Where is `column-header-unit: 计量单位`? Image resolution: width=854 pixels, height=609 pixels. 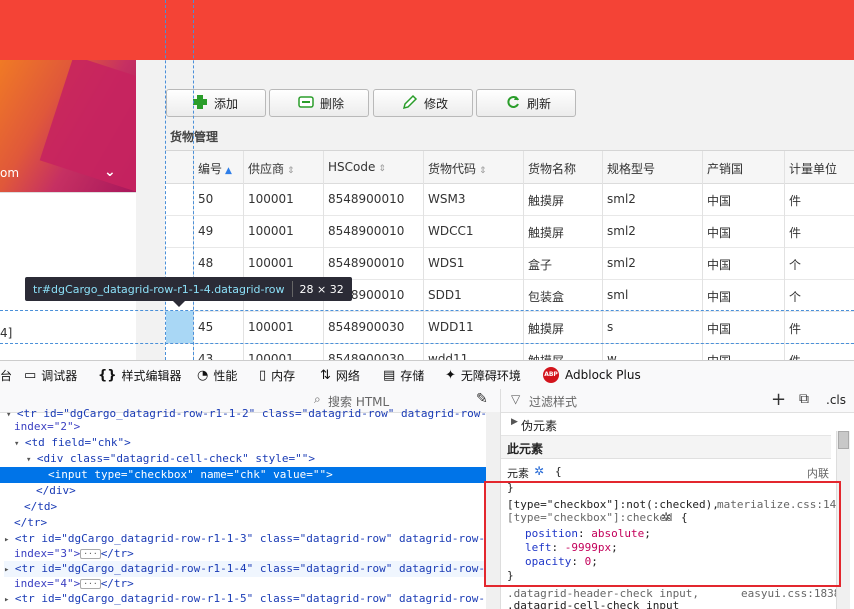
column-header-unit: 计量单位 is located at coordinates (813, 168).